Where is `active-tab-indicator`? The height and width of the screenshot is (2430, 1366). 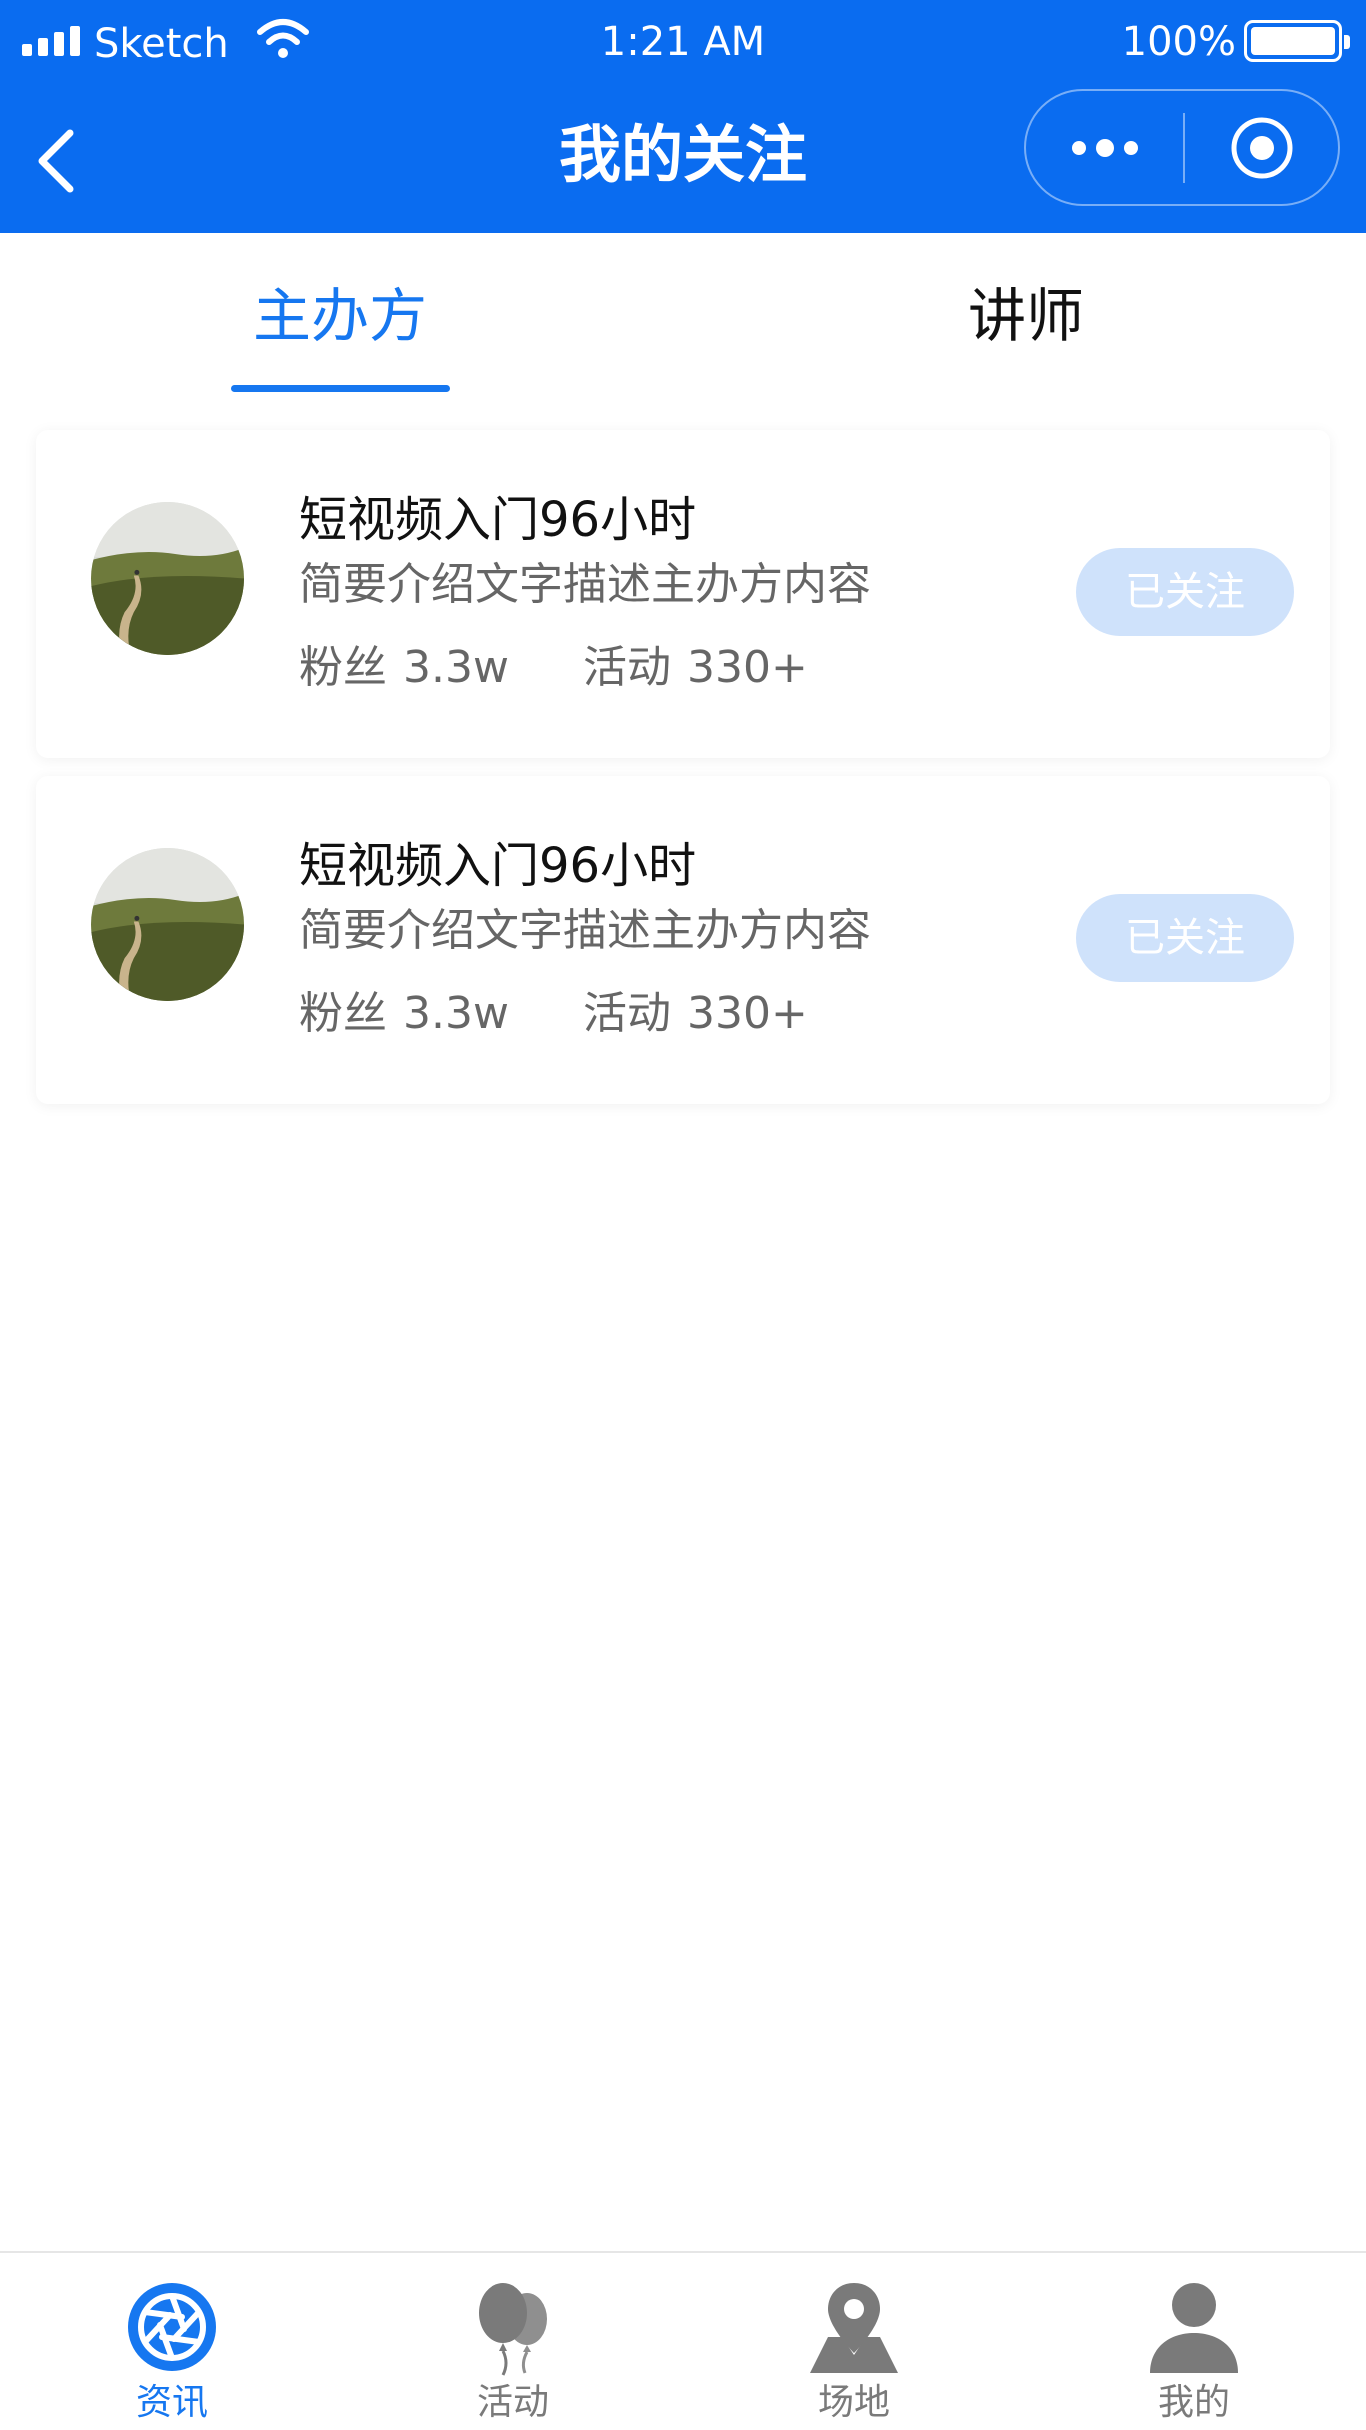
active-tab-indicator is located at coordinates (340, 388).